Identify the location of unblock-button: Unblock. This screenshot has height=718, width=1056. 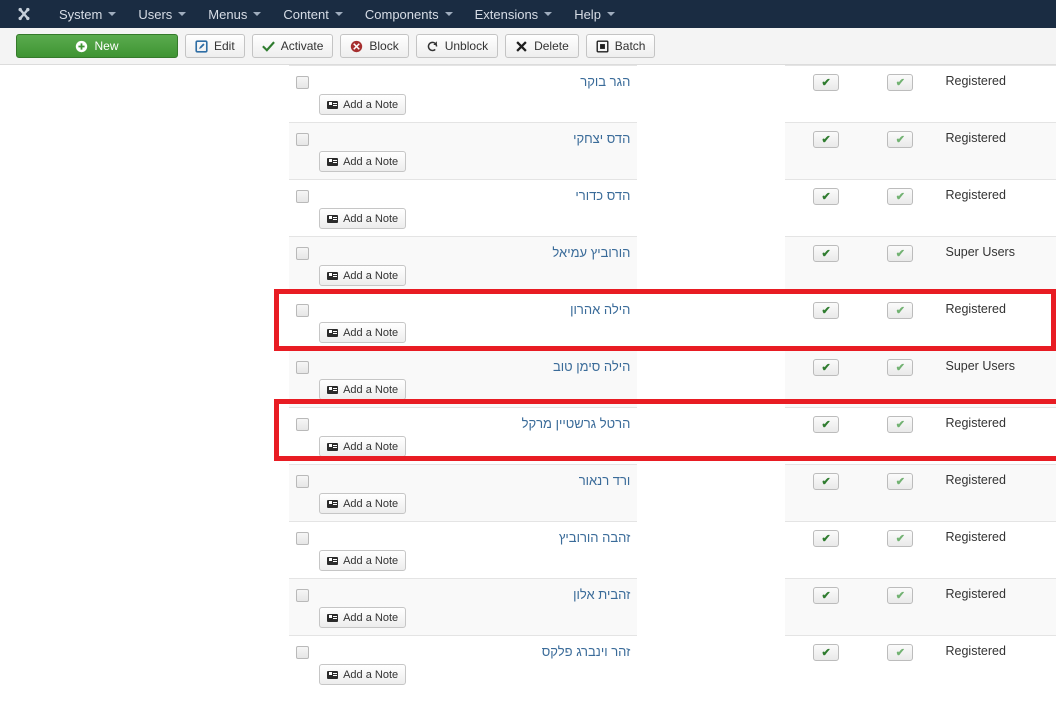
(457, 46).